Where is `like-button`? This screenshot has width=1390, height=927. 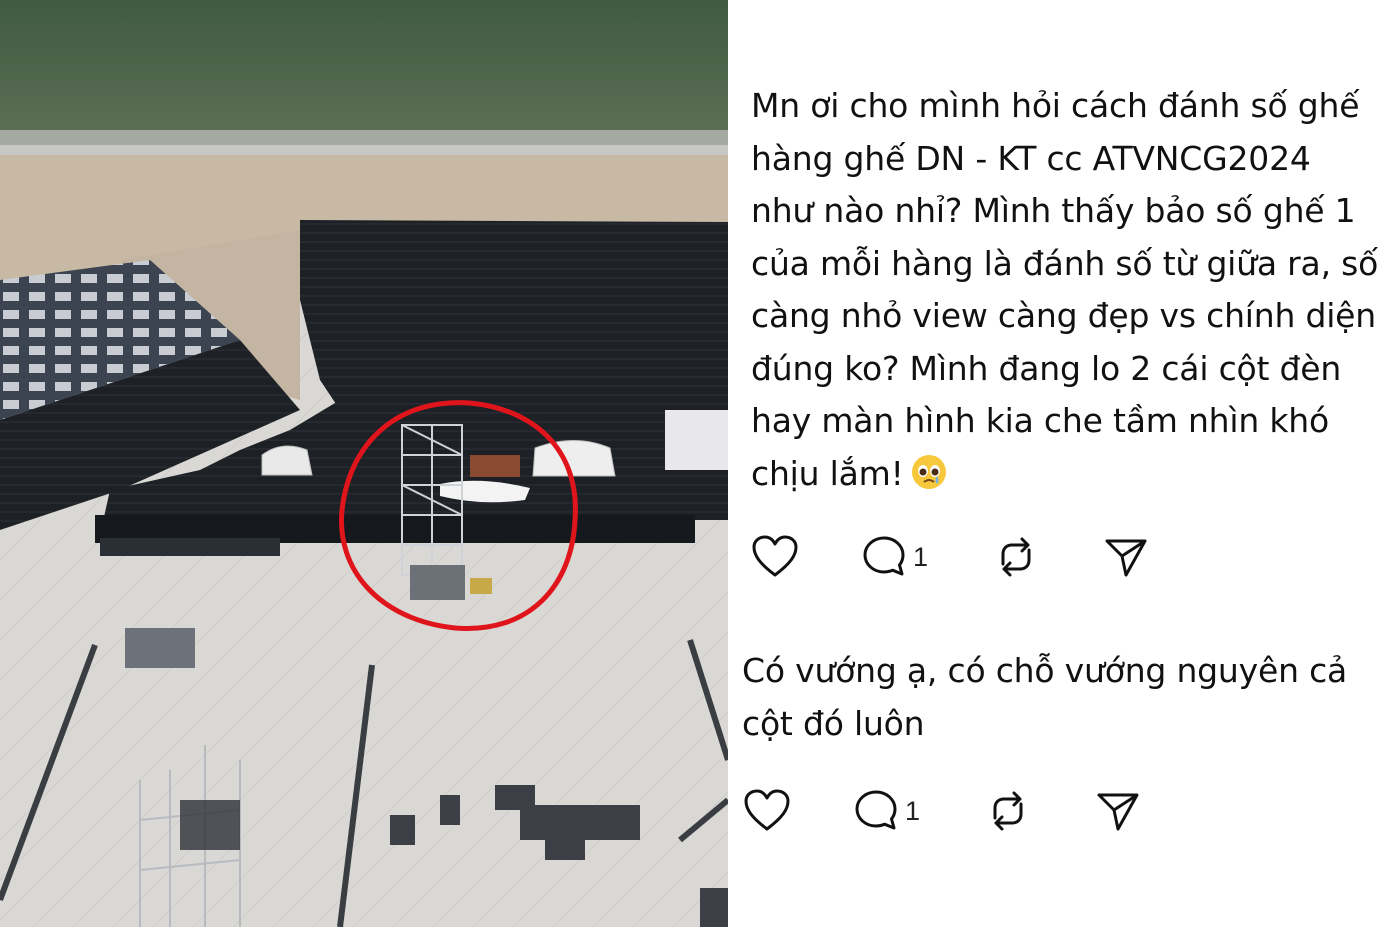 like-button is located at coordinates (775, 557).